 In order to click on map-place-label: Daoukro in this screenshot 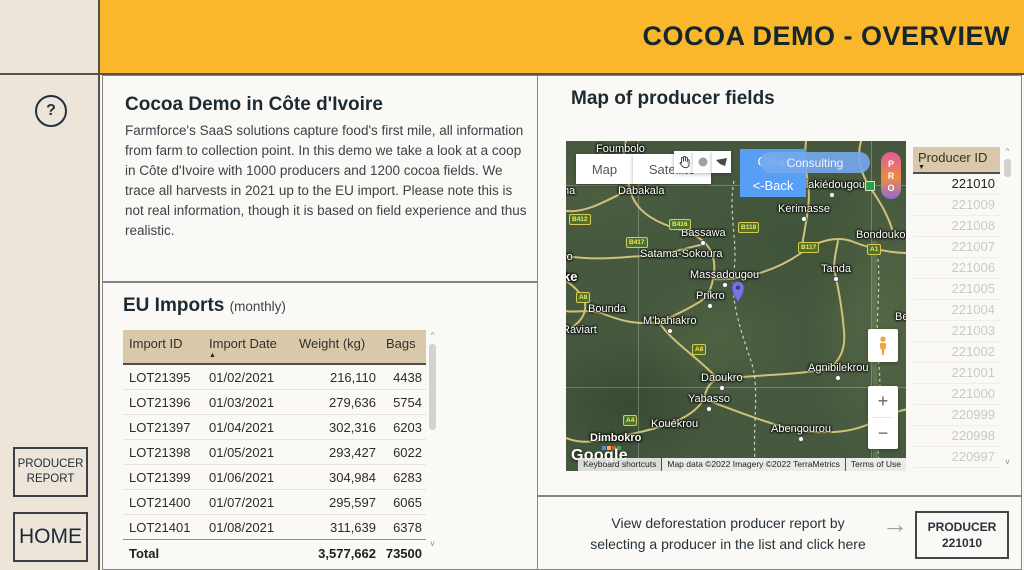, I will do `click(722, 381)`.